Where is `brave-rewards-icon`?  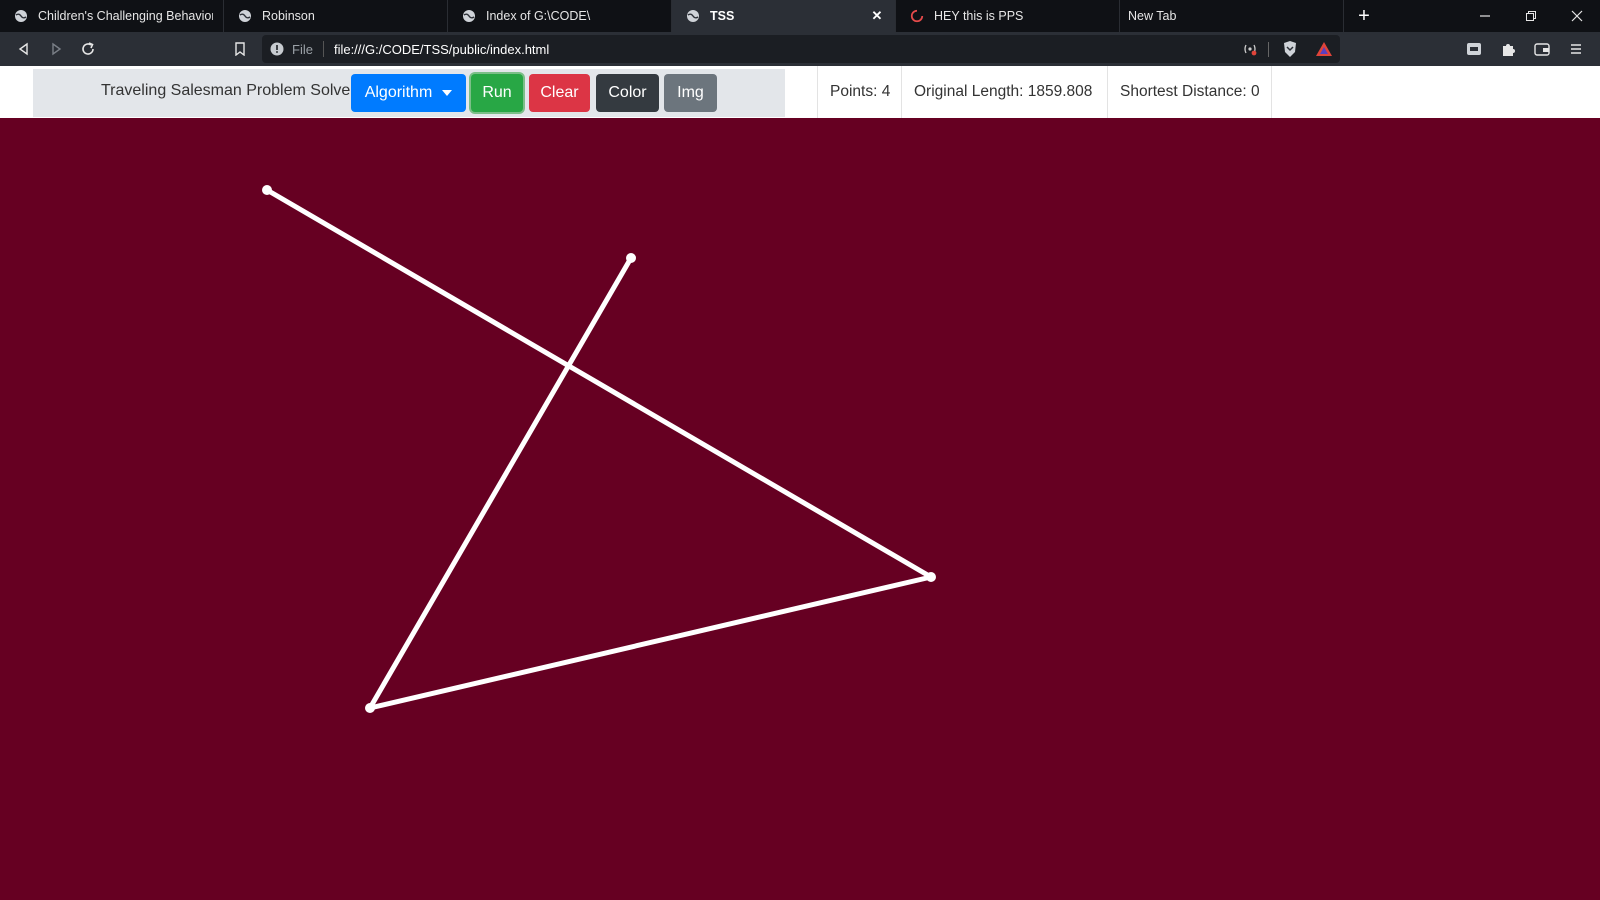
brave-rewards-icon is located at coordinates (1324, 49).